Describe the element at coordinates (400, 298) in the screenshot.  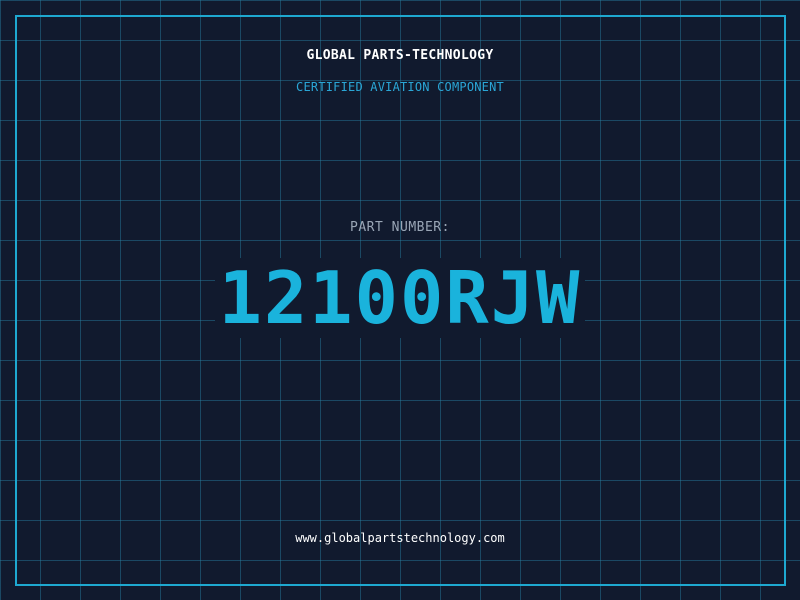
I see `part-number-value: 12100RJW` at that location.